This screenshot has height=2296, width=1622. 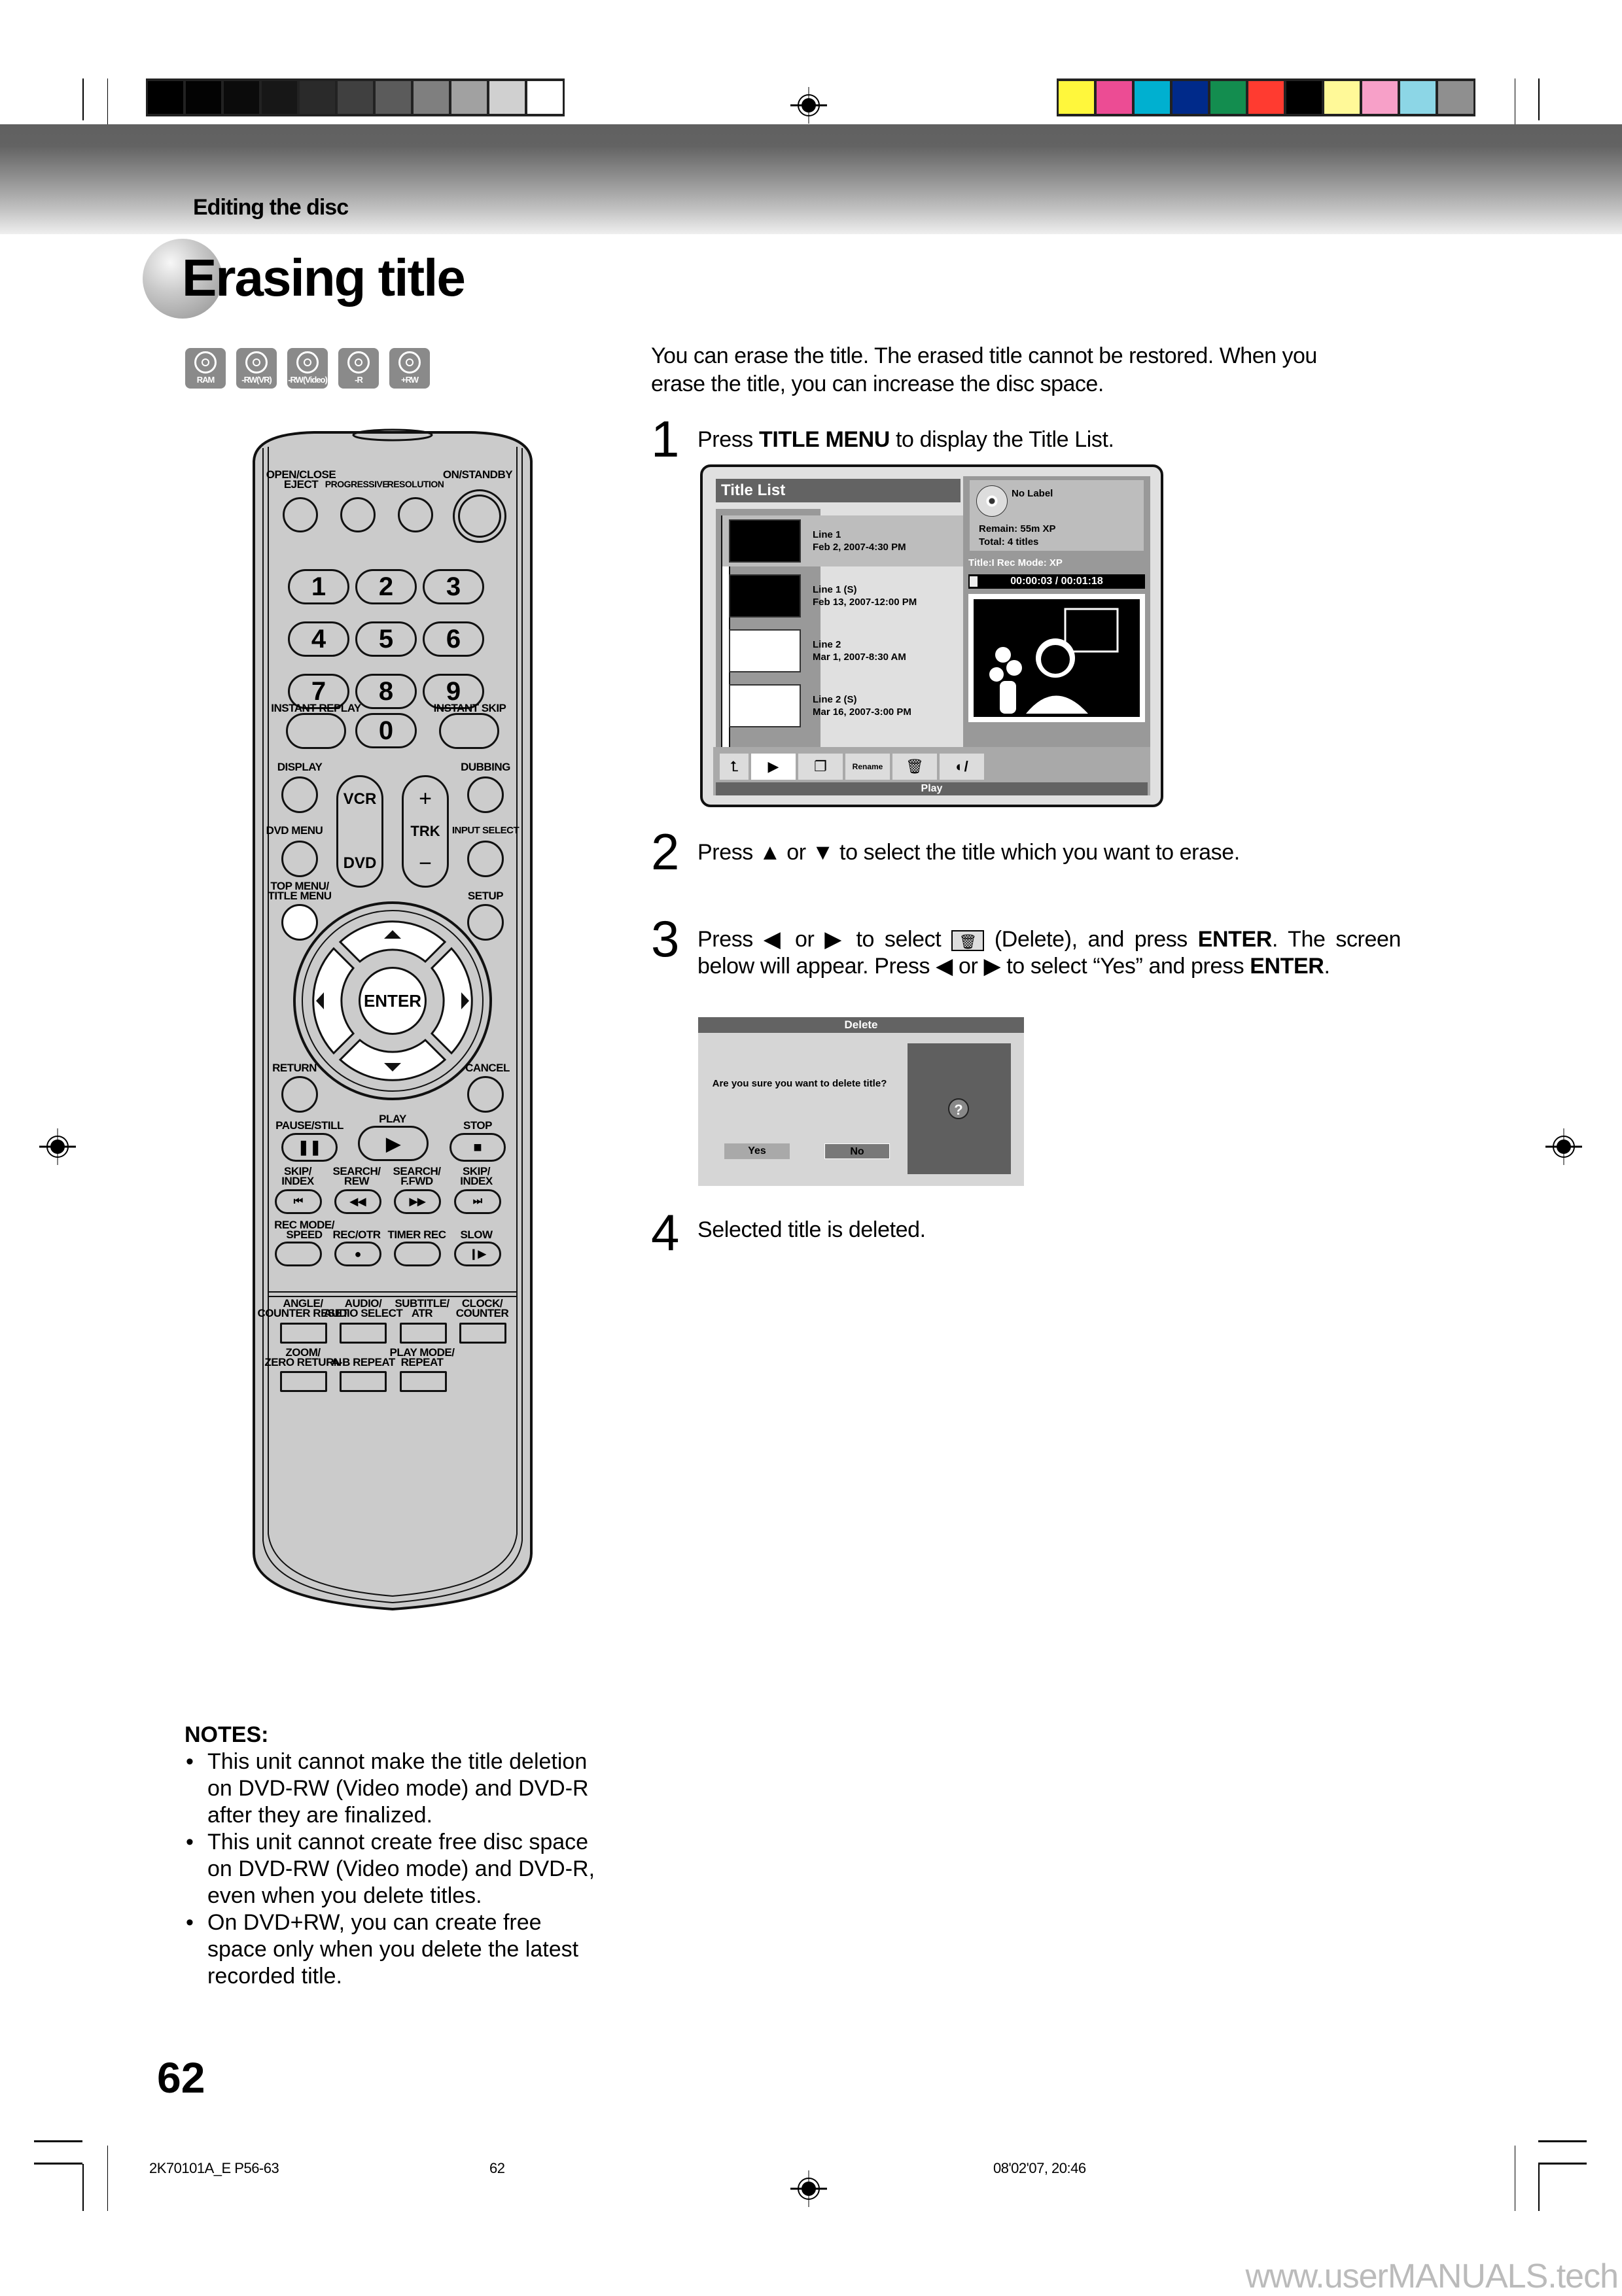 I want to click on digit-4-button: 4, so click(x=318, y=639).